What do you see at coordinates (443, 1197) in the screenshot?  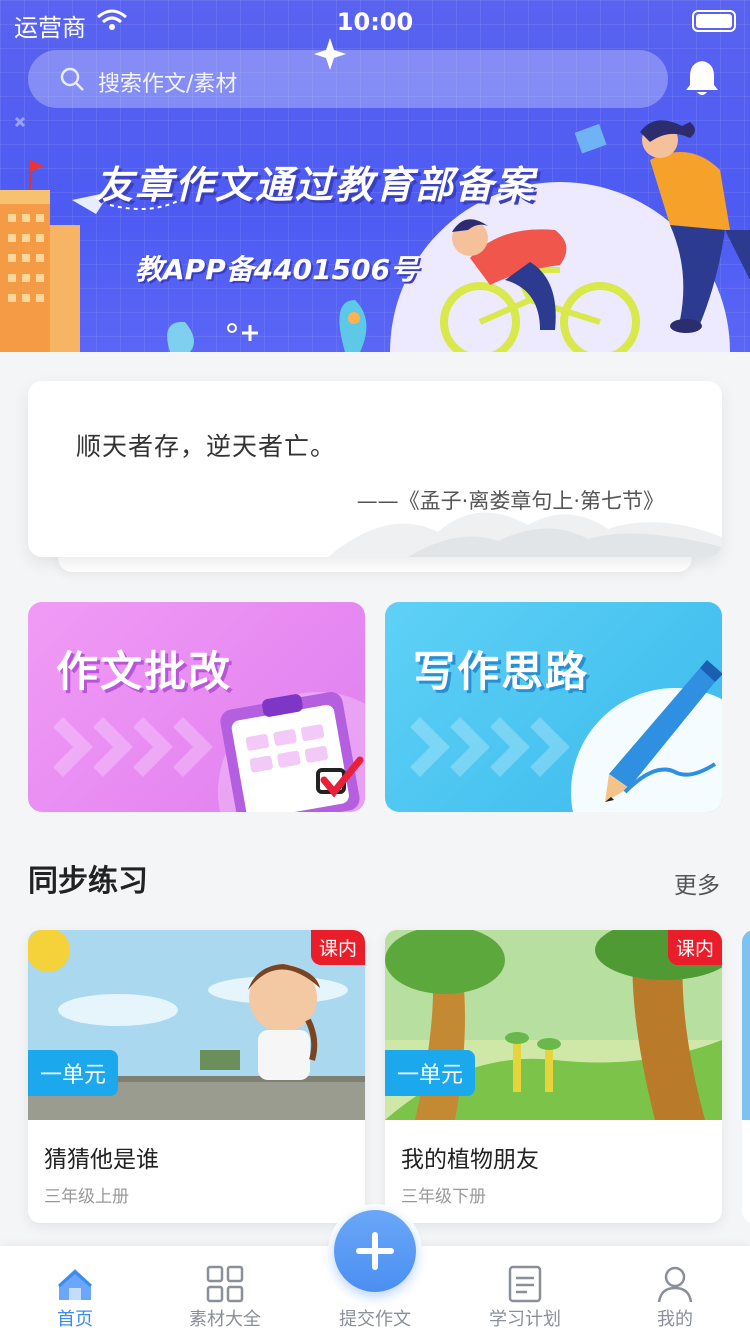 I see `lesson-grade: 三年级下册` at bounding box center [443, 1197].